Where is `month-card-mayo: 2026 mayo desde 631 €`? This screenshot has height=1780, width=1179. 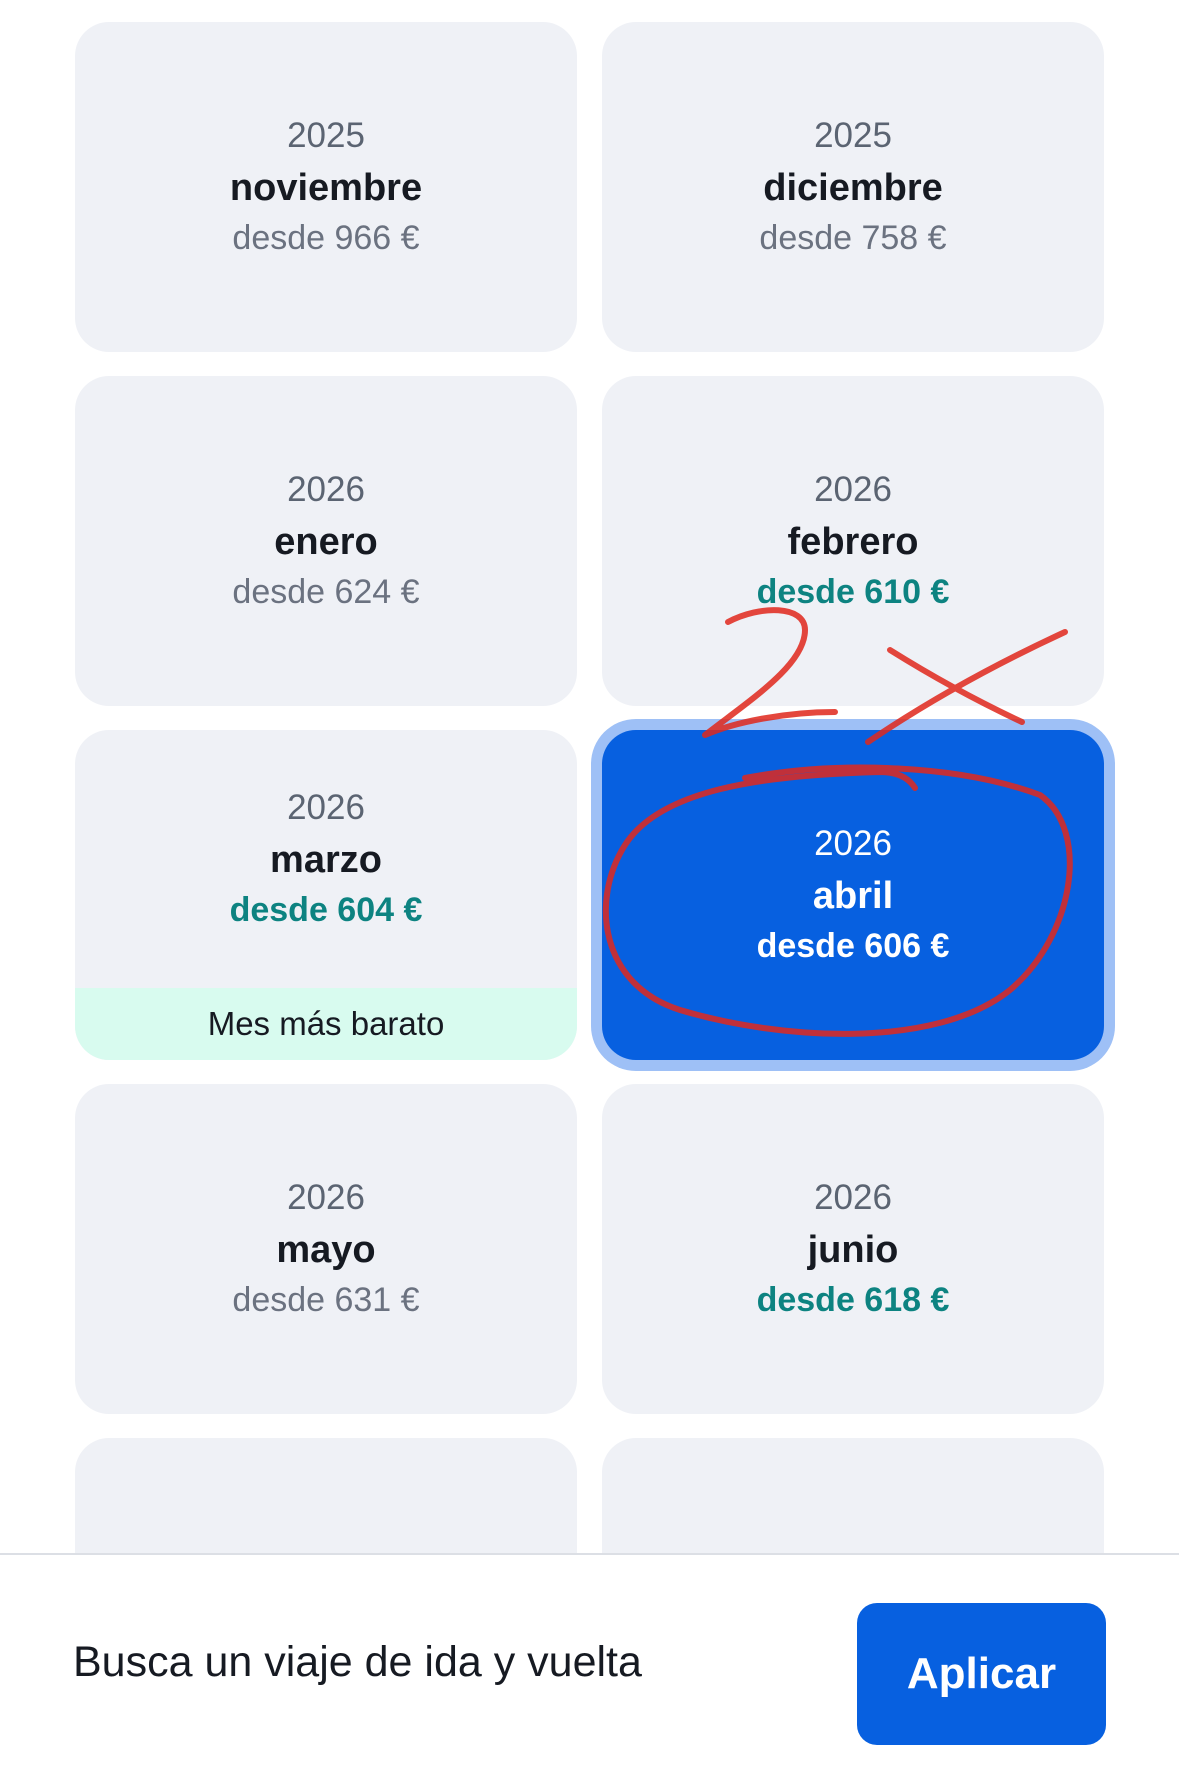
month-card-mayo: 2026 mayo desde 631 € is located at coordinates (326, 1249).